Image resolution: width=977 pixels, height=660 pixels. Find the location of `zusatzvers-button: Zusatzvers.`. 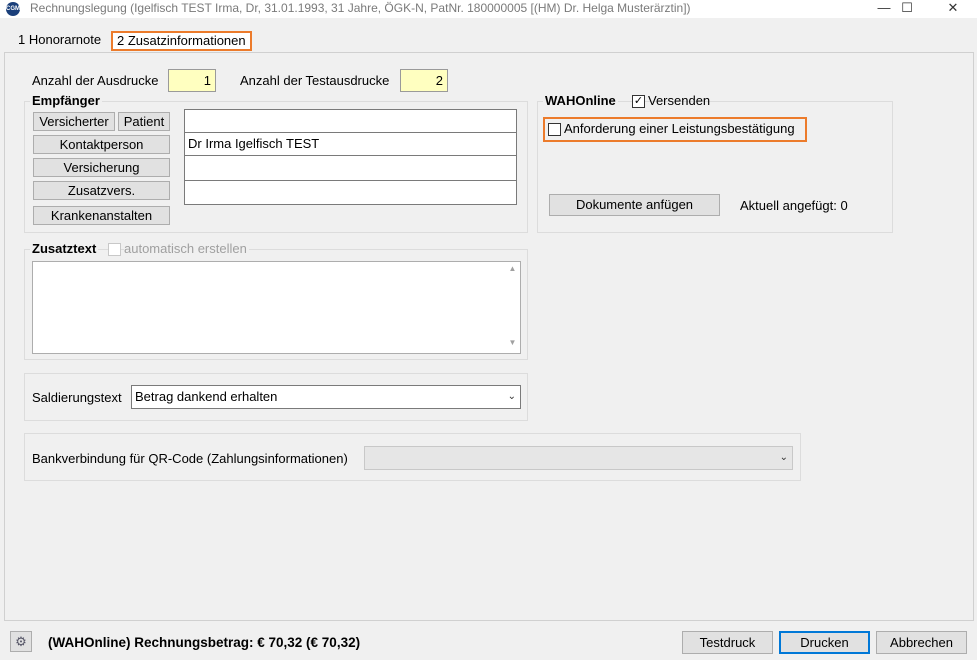

zusatzvers-button: Zusatzvers. is located at coordinates (101, 190).